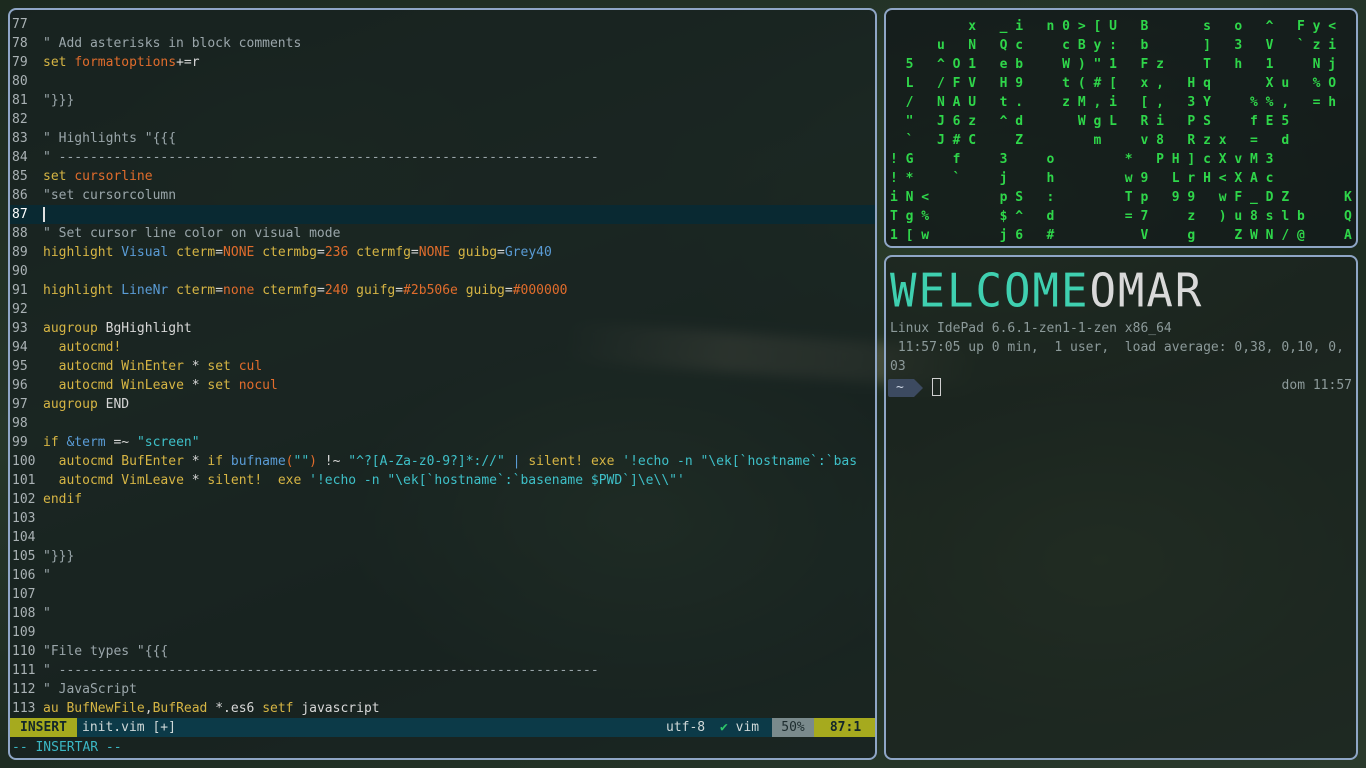 Image resolution: width=1366 pixels, height=768 pixels. What do you see at coordinates (82, 347) in the screenshot?
I see `code-token: autocmd!` at bounding box center [82, 347].